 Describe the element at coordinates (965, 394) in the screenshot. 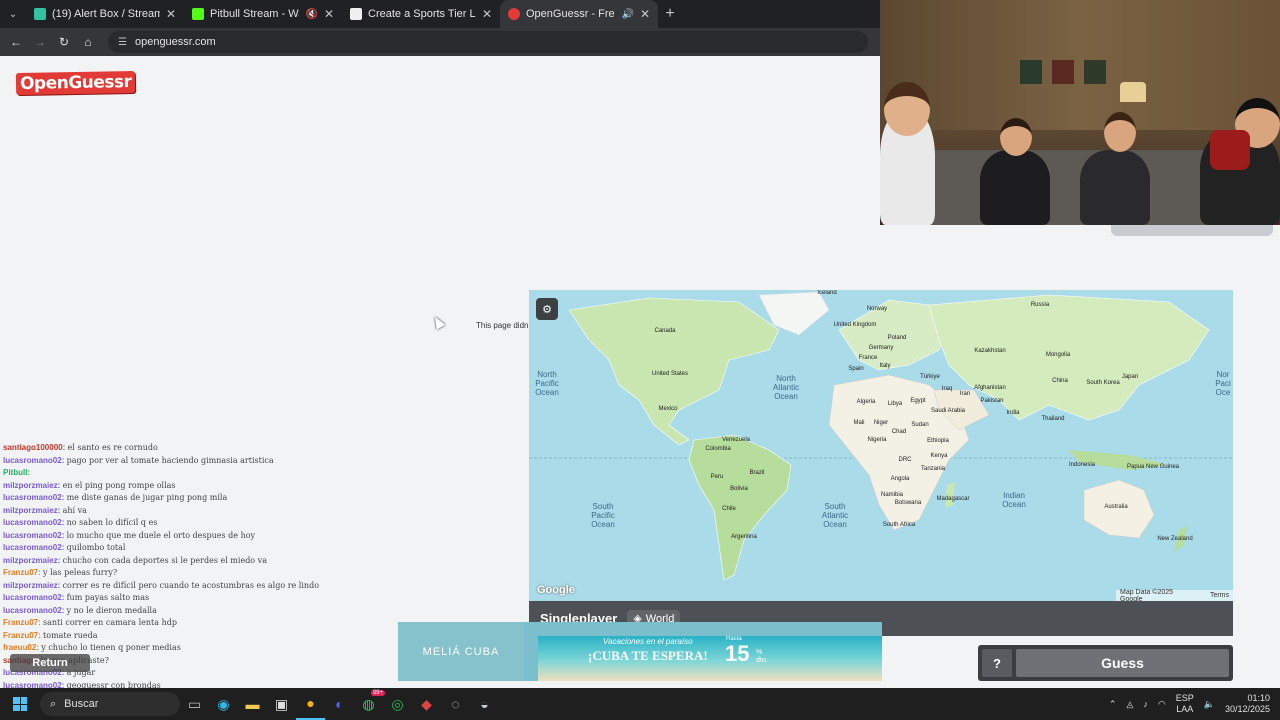

I see `country-label: Iran` at that location.